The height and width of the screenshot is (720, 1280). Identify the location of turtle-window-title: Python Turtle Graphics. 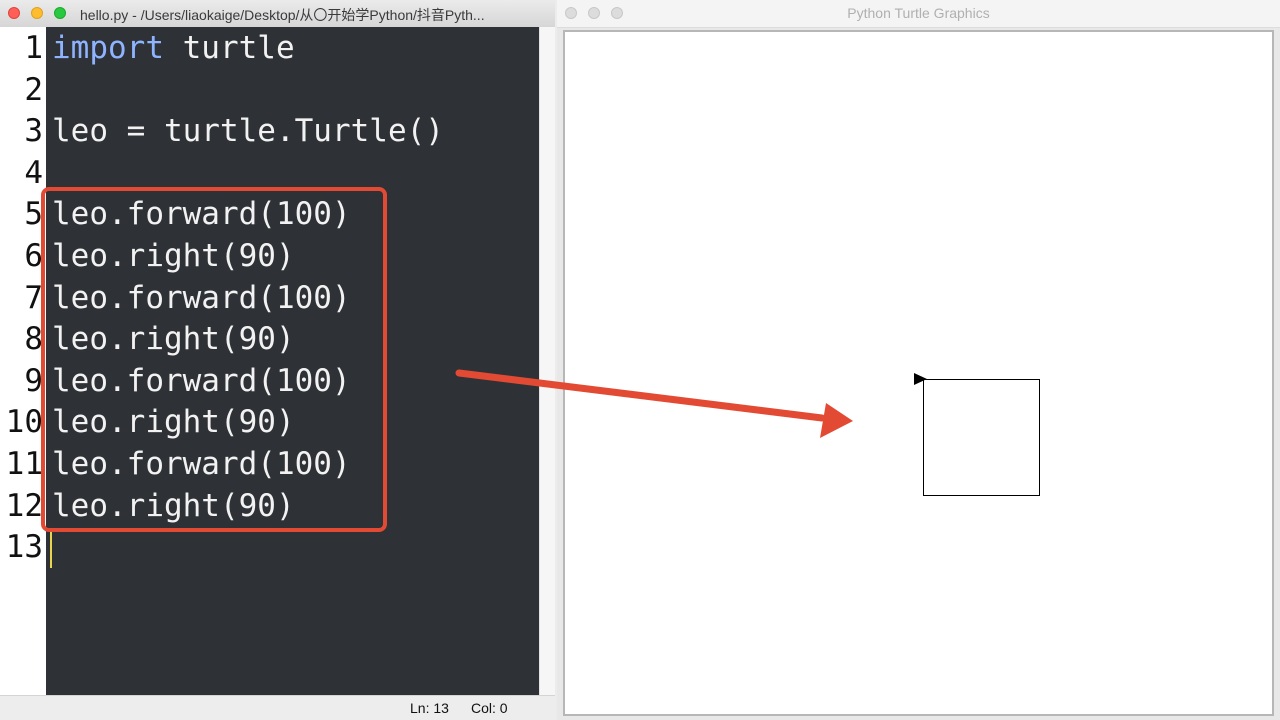
(918, 13).